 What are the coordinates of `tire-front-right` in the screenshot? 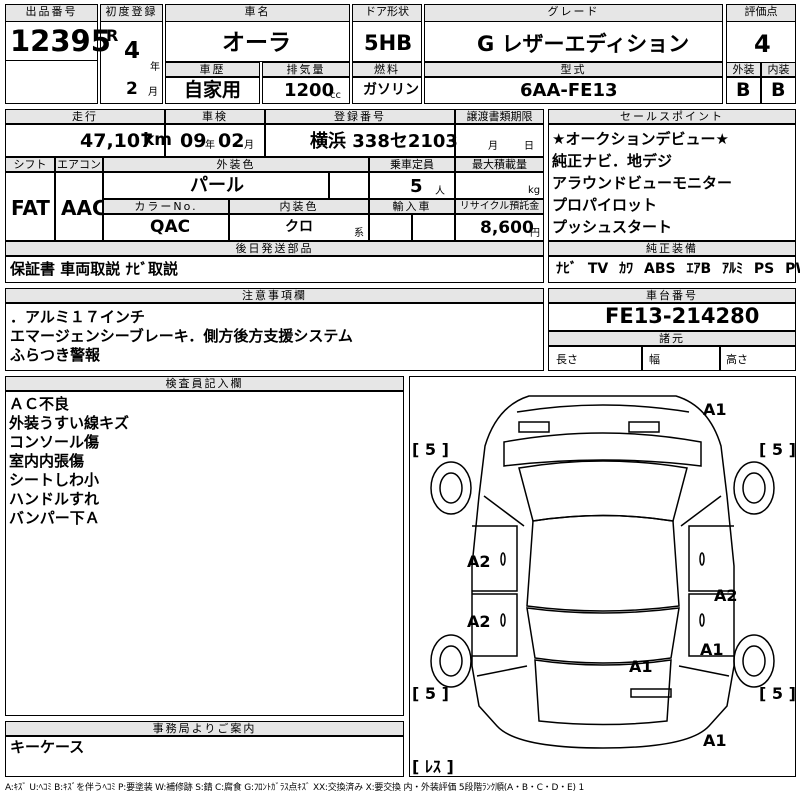 It's located at (754, 488).